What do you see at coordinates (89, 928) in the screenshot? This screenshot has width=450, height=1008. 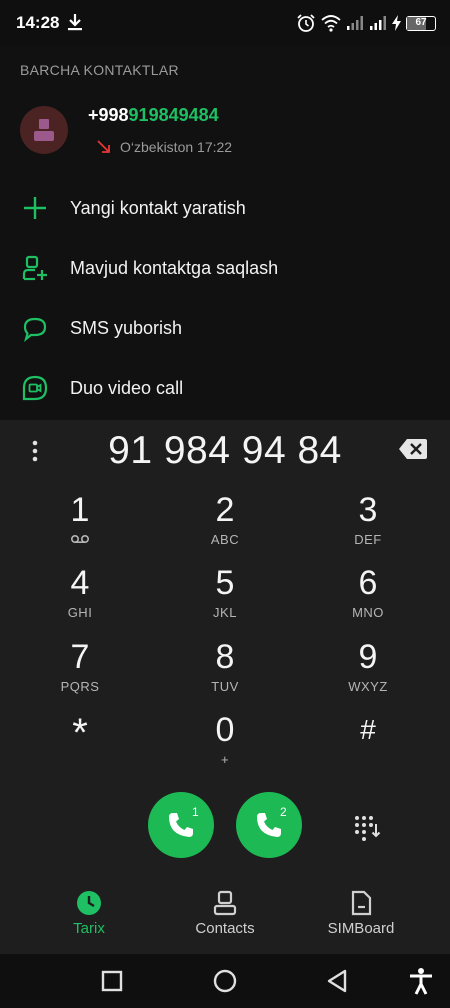 I see `tab-label: Tarix` at bounding box center [89, 928].